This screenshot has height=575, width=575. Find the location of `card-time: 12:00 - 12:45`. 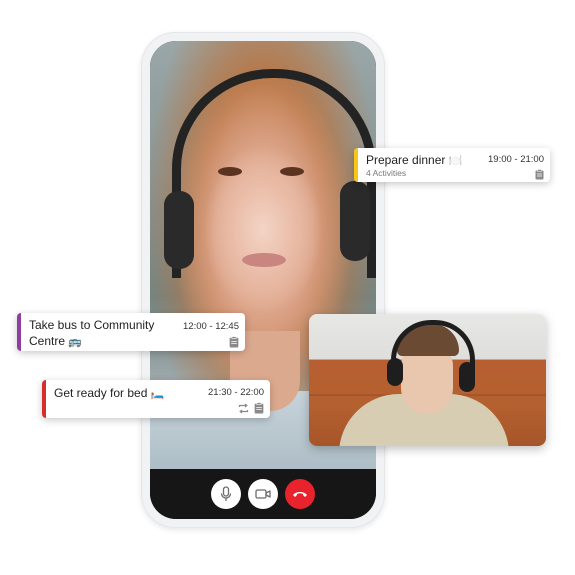

card-time: 12:00 - 12:45 is located at coordinates (211, 326).